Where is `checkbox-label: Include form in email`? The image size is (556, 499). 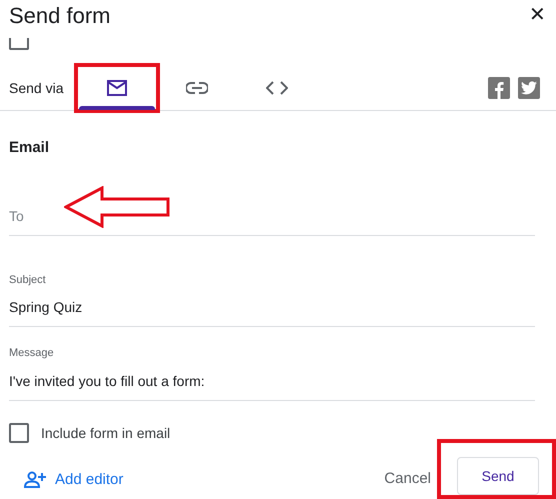
checkbox-label: Include form in email is located at coordinates (105, 433).